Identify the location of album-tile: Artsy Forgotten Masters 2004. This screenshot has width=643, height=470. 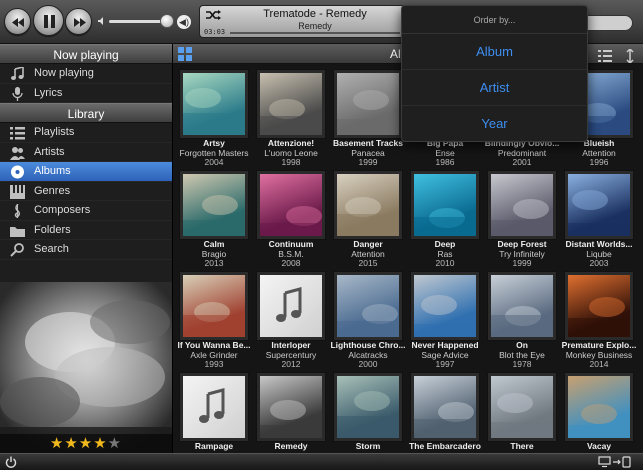
(214, 118).